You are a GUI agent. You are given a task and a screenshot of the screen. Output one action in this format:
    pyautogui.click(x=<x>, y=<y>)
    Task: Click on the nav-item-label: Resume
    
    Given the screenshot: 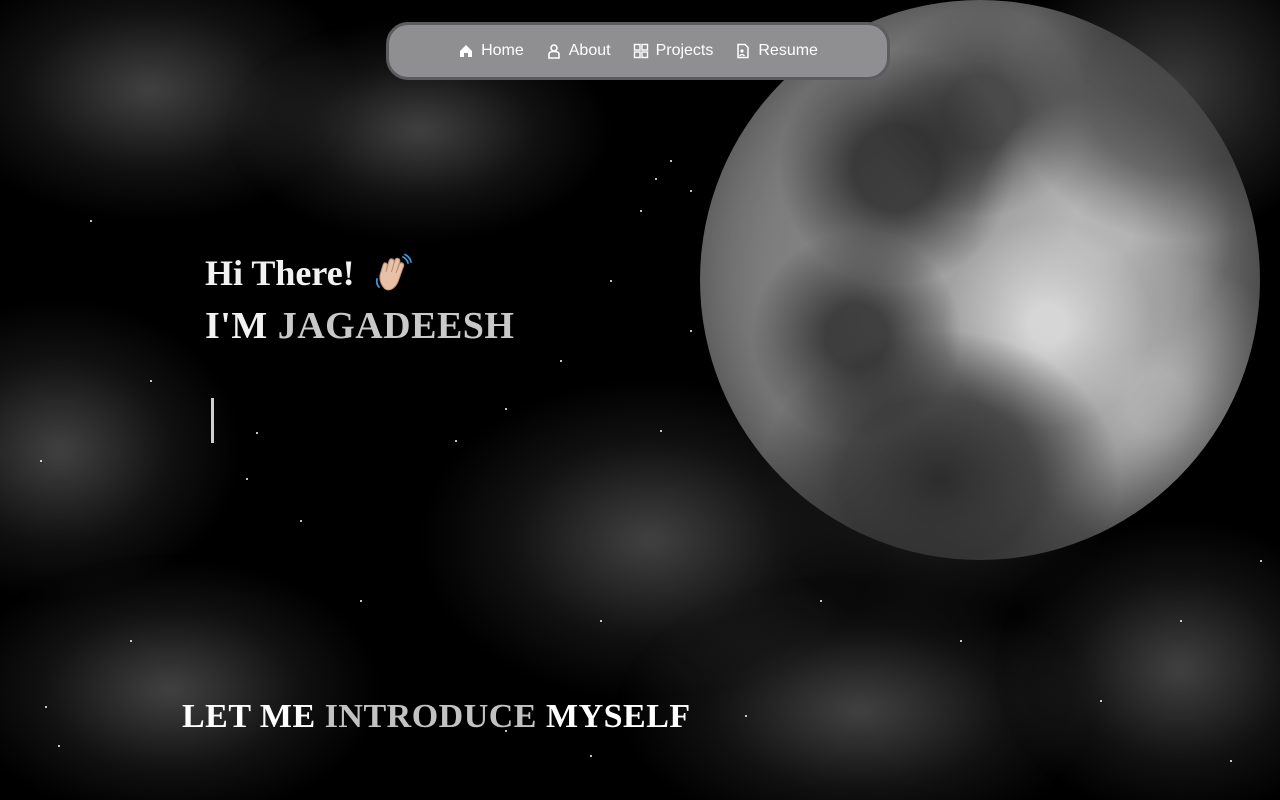 What is the action you would take?
    pyautogui.click(x=788, y=50)
    